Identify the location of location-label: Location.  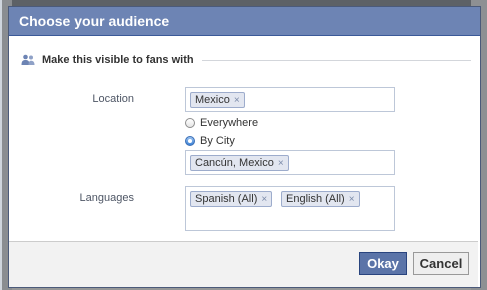
(113, 99).